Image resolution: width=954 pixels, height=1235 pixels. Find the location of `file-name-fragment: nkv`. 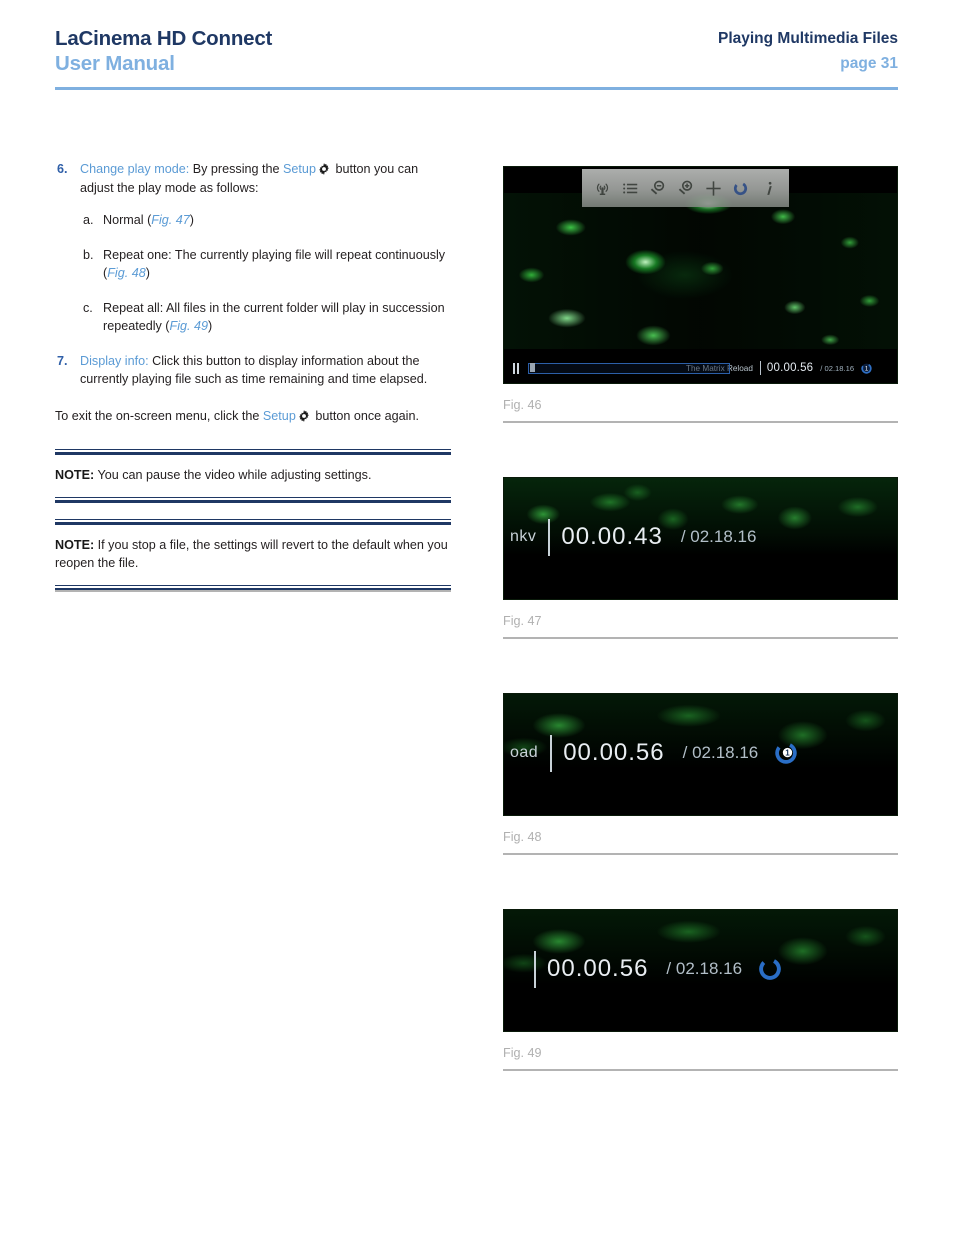

file-name-fragment: nkv is located at coordinates (523, 536).